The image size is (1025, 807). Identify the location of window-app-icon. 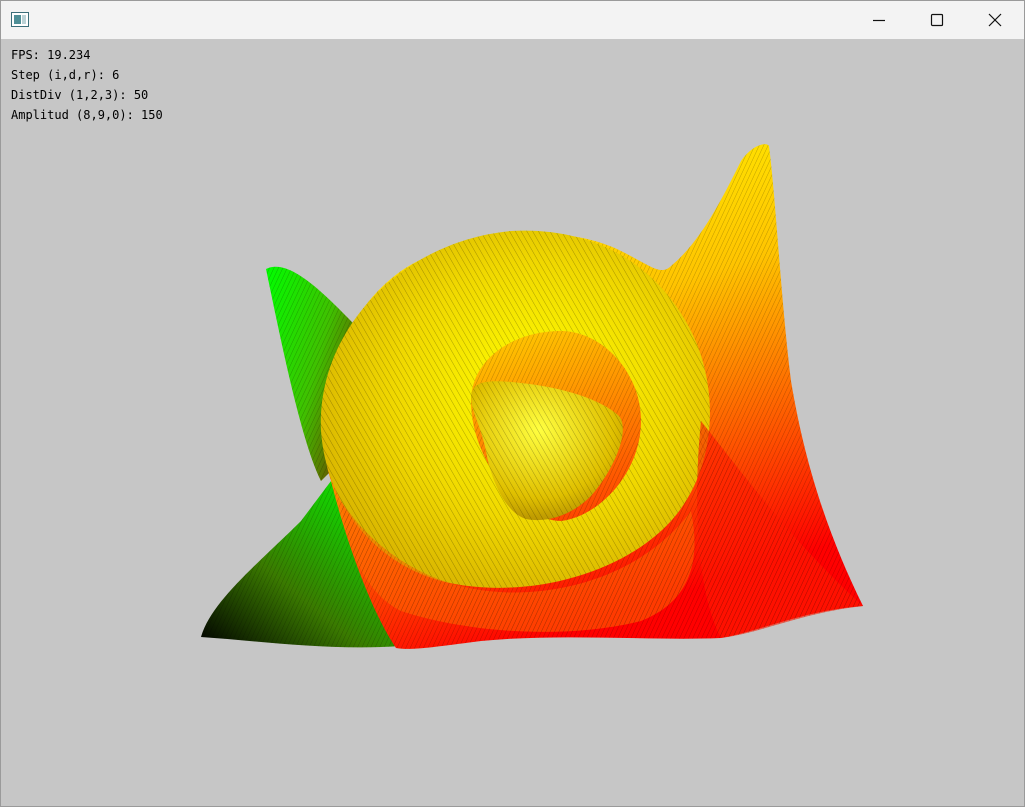
(20, 19).